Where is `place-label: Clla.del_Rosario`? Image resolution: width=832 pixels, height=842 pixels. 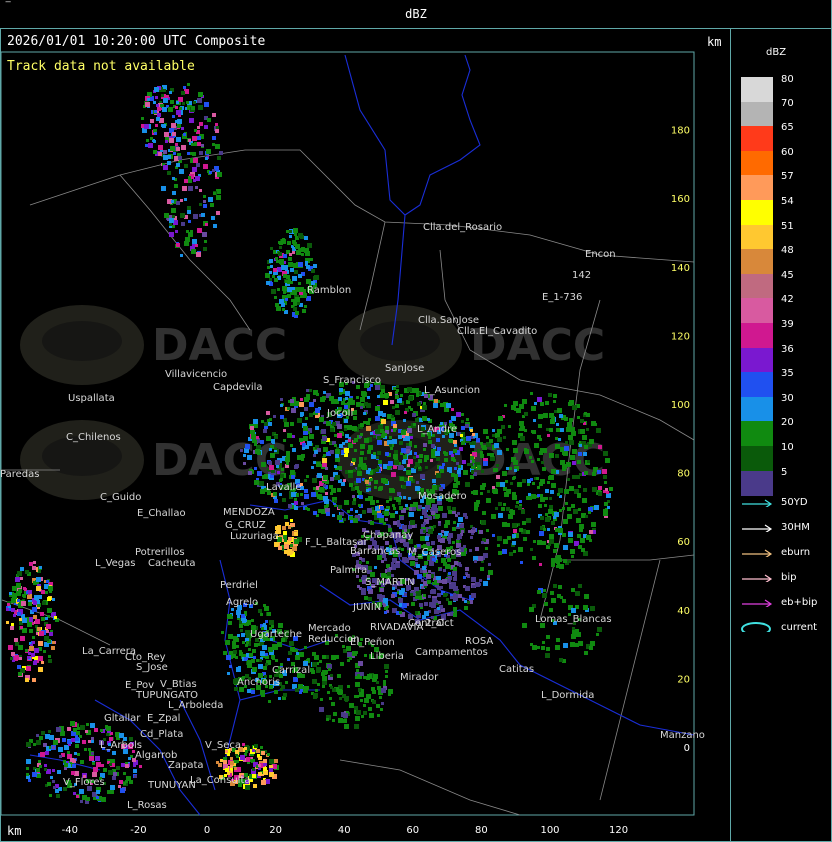 place-label: Clla.del_Rosario is located at coordinates (462, 227).